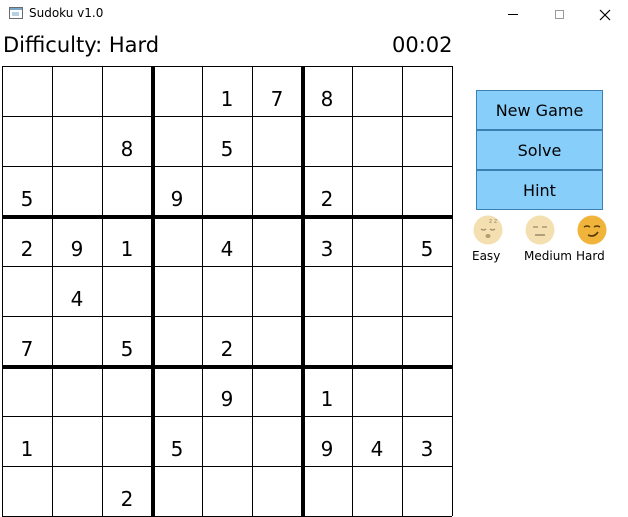 The width and height of the screenshot is (628, 517). What do you see at coordinates (422, 45) in the screenshot?
I see `timer: 00:02` at bounding box center [422, 45].